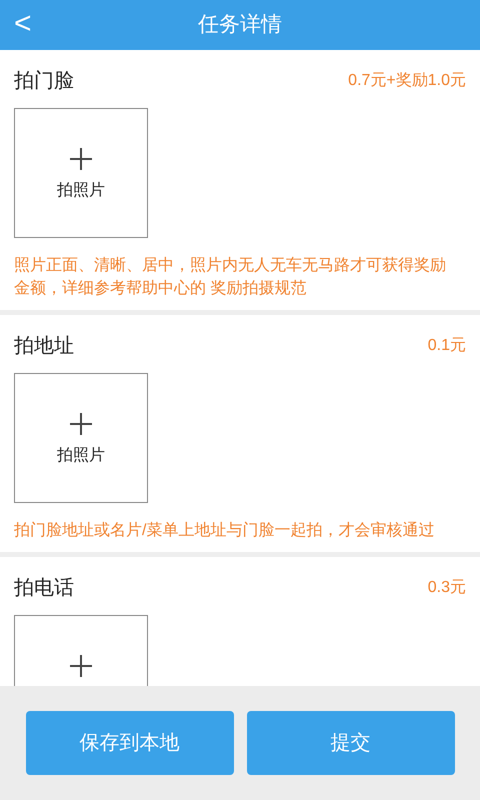 Image resolution: width=480 pixels, height=800 pixels. What do you see at coordinates (225, 530) in the screenshot?
I see `hint-text: 拍门脸地址或名片/菜单上地址与门脸一起拍，才会审核通过` at bounding box center [225, 530].